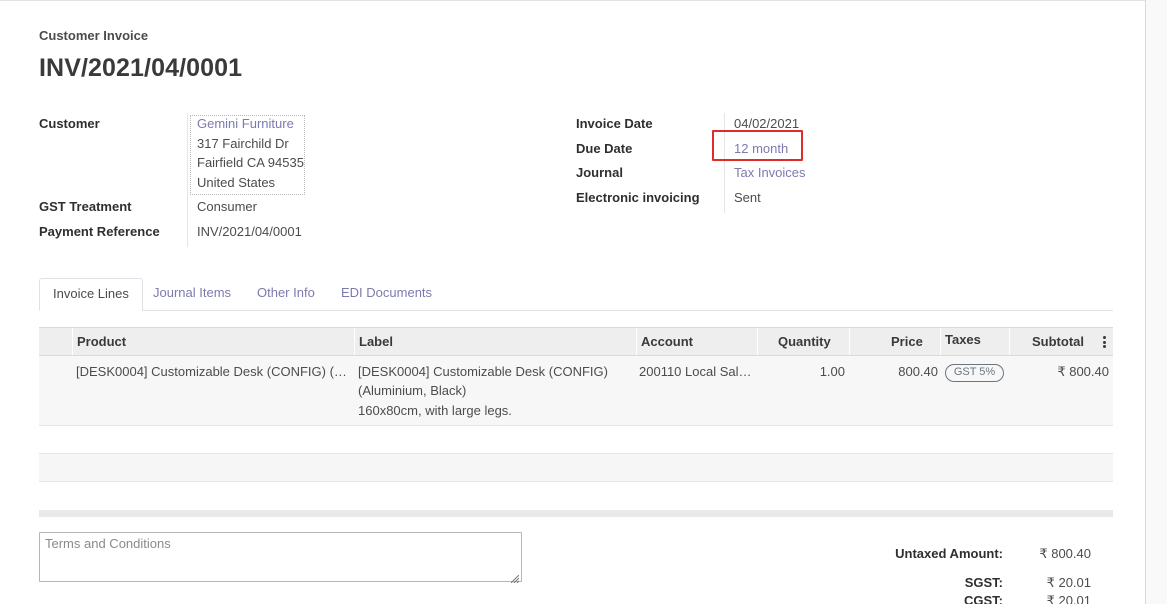  I want to click on column-header-label: Label, so click(376, 341).